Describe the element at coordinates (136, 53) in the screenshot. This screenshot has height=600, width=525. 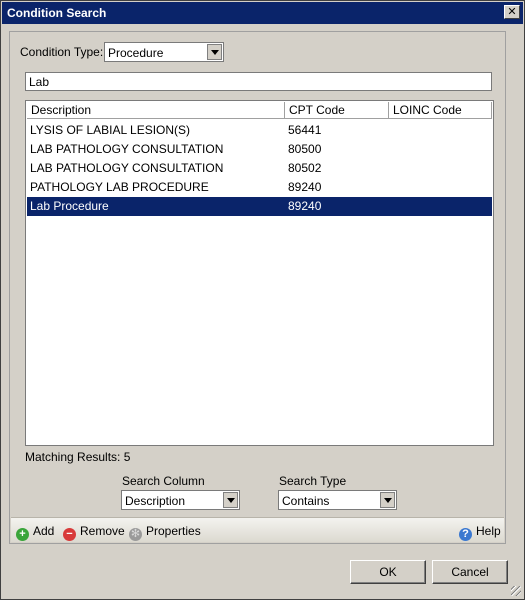
I see `condition-type-value: Procedure` at that location.